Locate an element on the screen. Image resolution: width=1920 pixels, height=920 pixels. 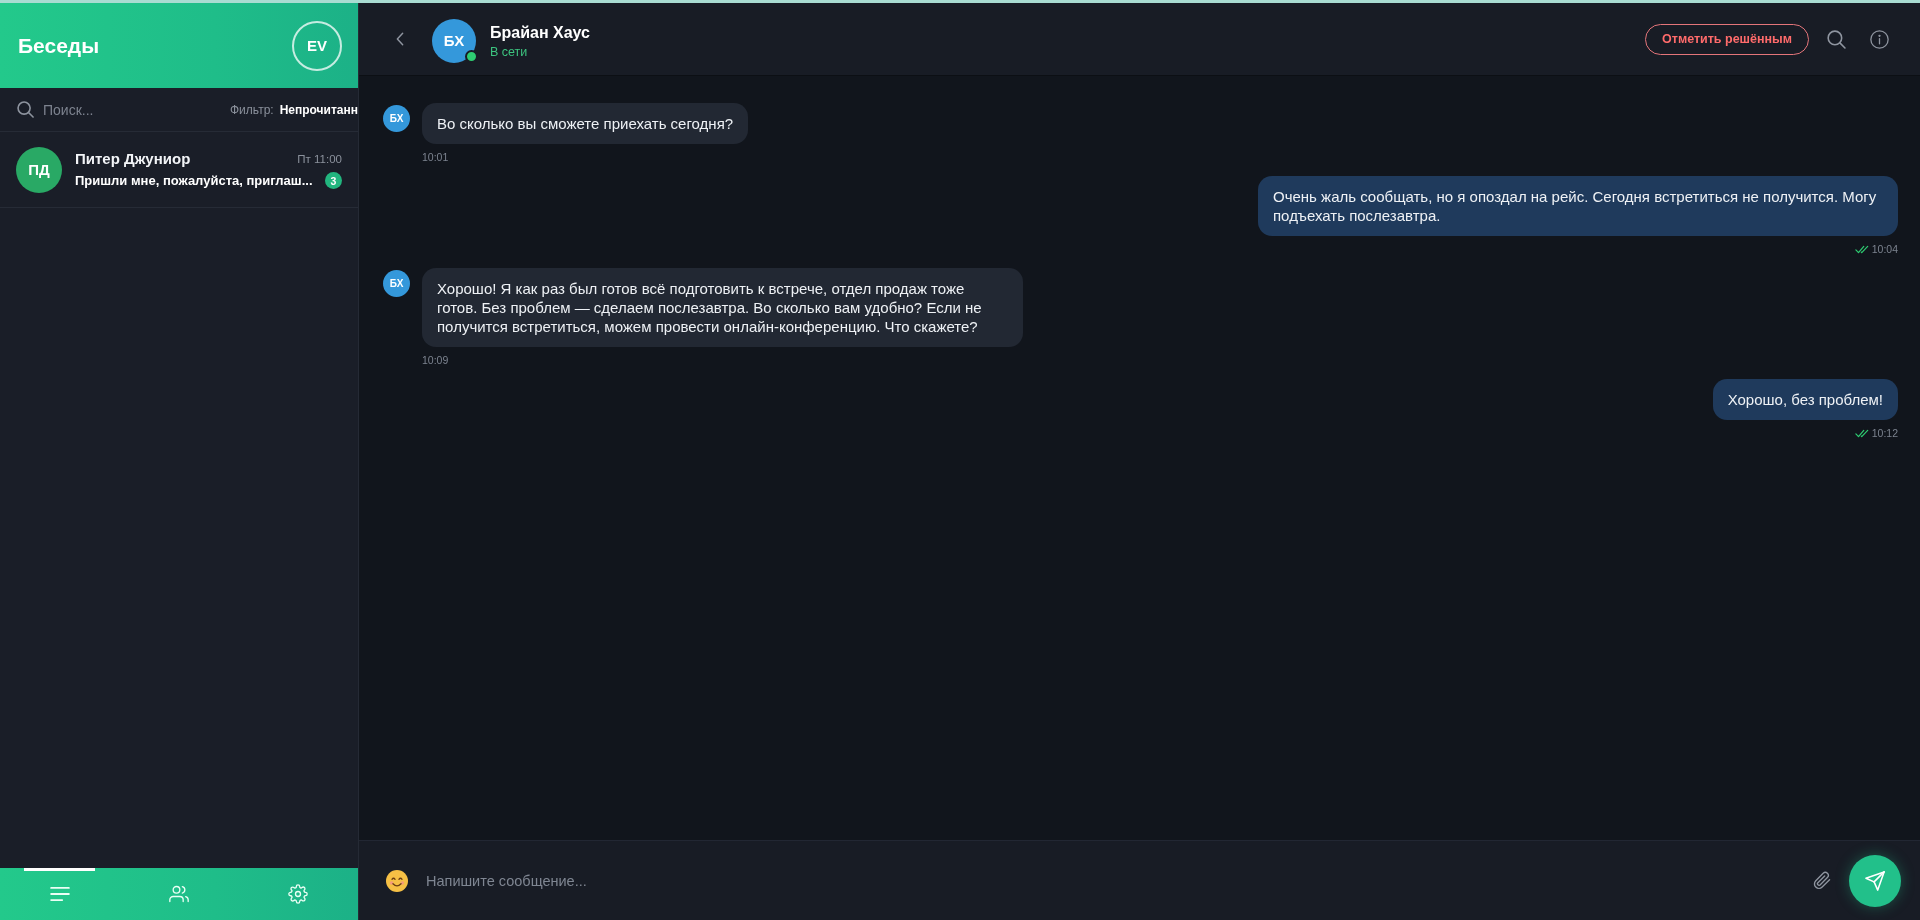
smiley-icon is located at coordinates (397, 880).